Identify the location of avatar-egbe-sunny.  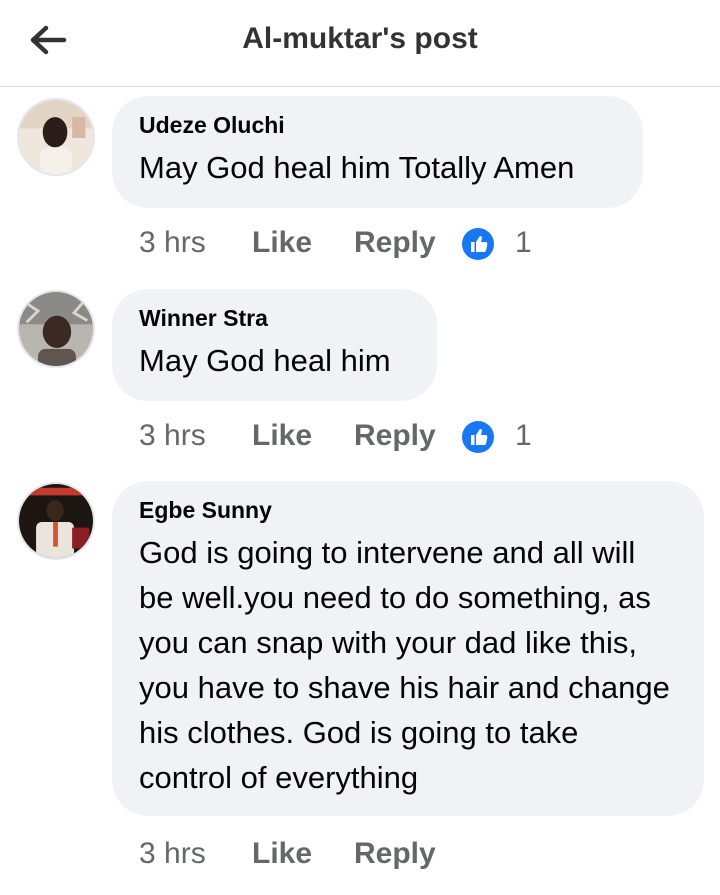
(56, 521).